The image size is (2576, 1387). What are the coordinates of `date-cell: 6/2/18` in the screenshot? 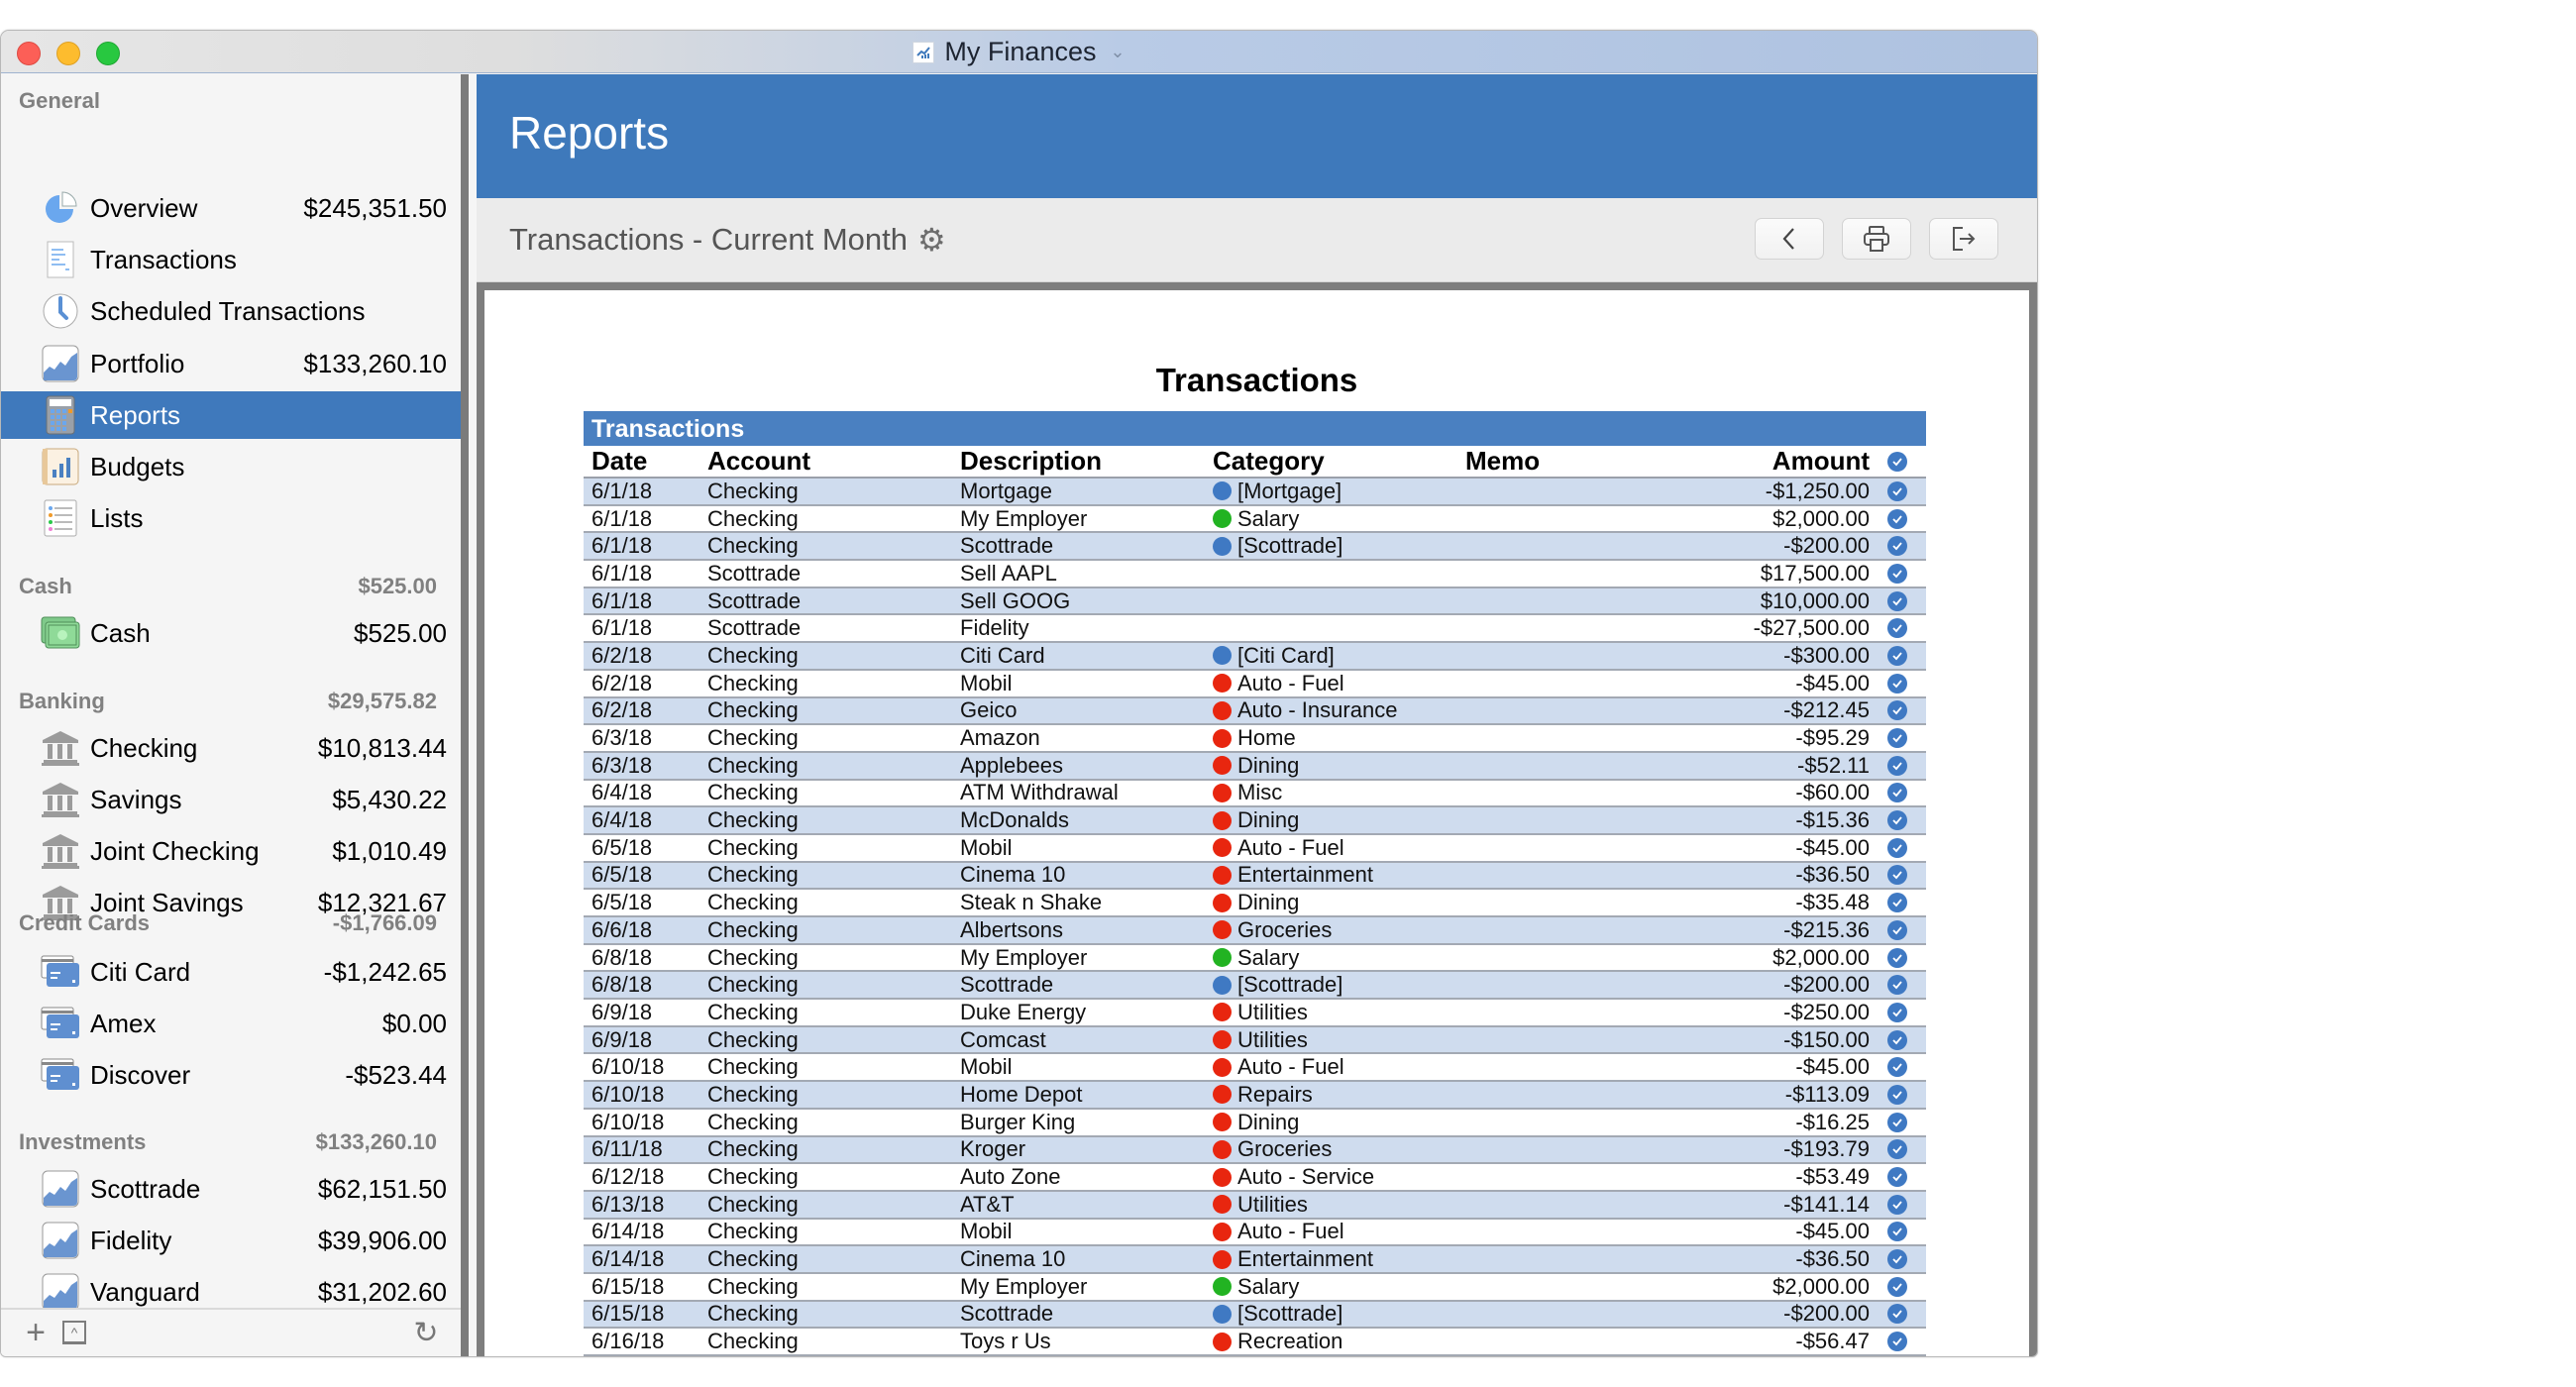 It's located at (622, 655).